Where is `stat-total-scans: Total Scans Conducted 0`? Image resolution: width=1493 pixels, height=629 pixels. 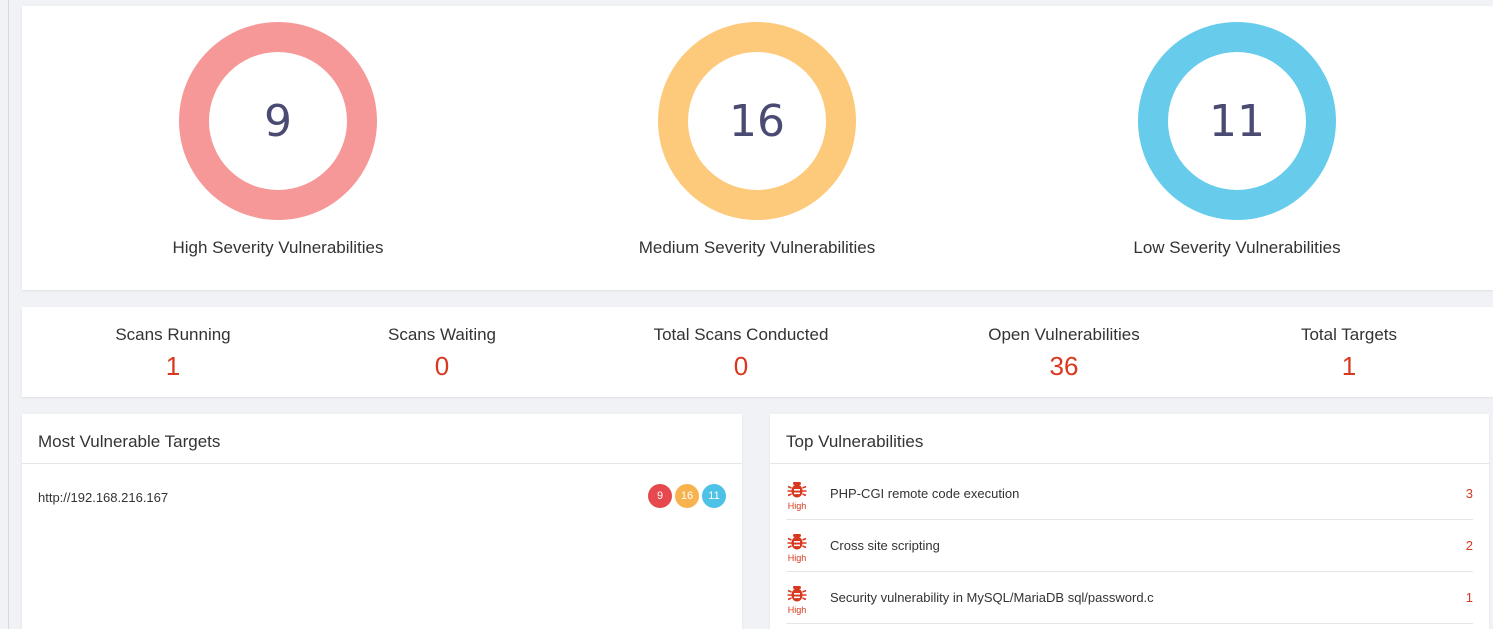
stat-total-scans: Total Scans Conducted 0 is located at coordinates (741, 353).